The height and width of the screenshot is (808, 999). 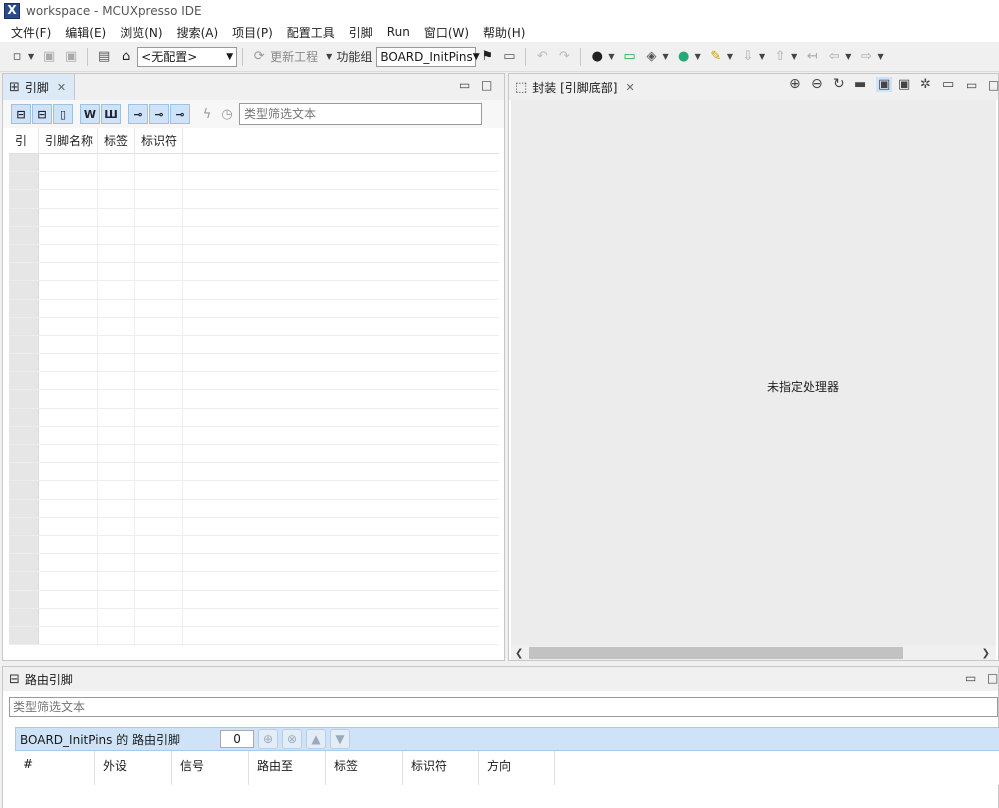 What do you see at coordinates (762, 56) in the screenshot?
I see `next-dropdown-icon: ▼` at bounding box center [762, 56].